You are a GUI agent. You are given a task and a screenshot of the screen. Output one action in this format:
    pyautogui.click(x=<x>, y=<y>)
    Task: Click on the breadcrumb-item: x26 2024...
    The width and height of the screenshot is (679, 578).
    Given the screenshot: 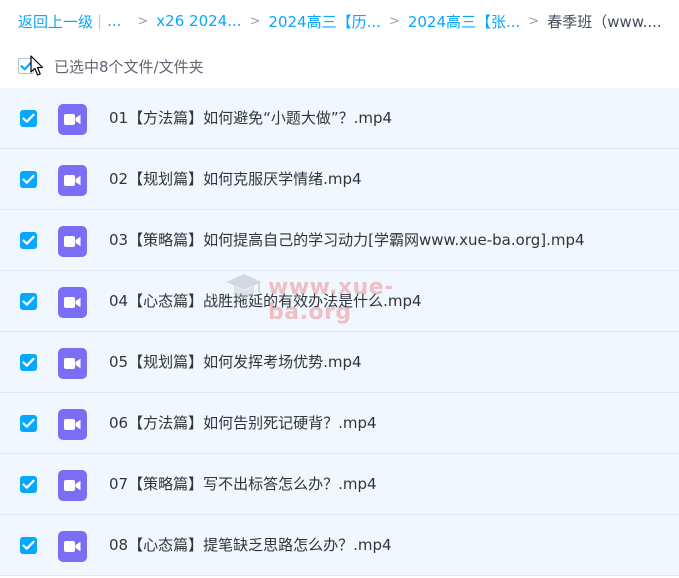 What is the action you would take?
    pyautogui.click(x=198, y=21)
    